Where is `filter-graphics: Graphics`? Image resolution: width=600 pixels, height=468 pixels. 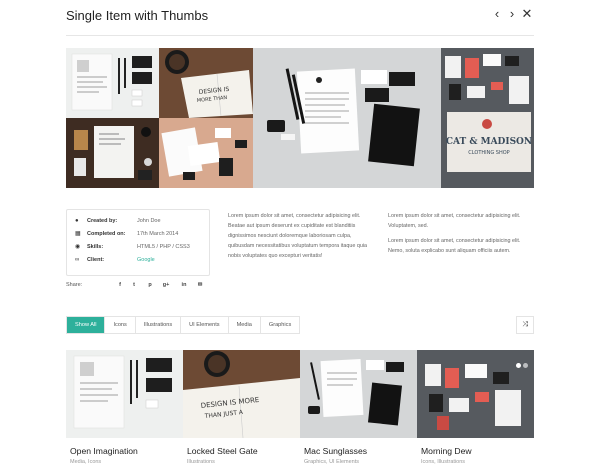
filter-graphics: Graphics is located at coordinates (280, 325).